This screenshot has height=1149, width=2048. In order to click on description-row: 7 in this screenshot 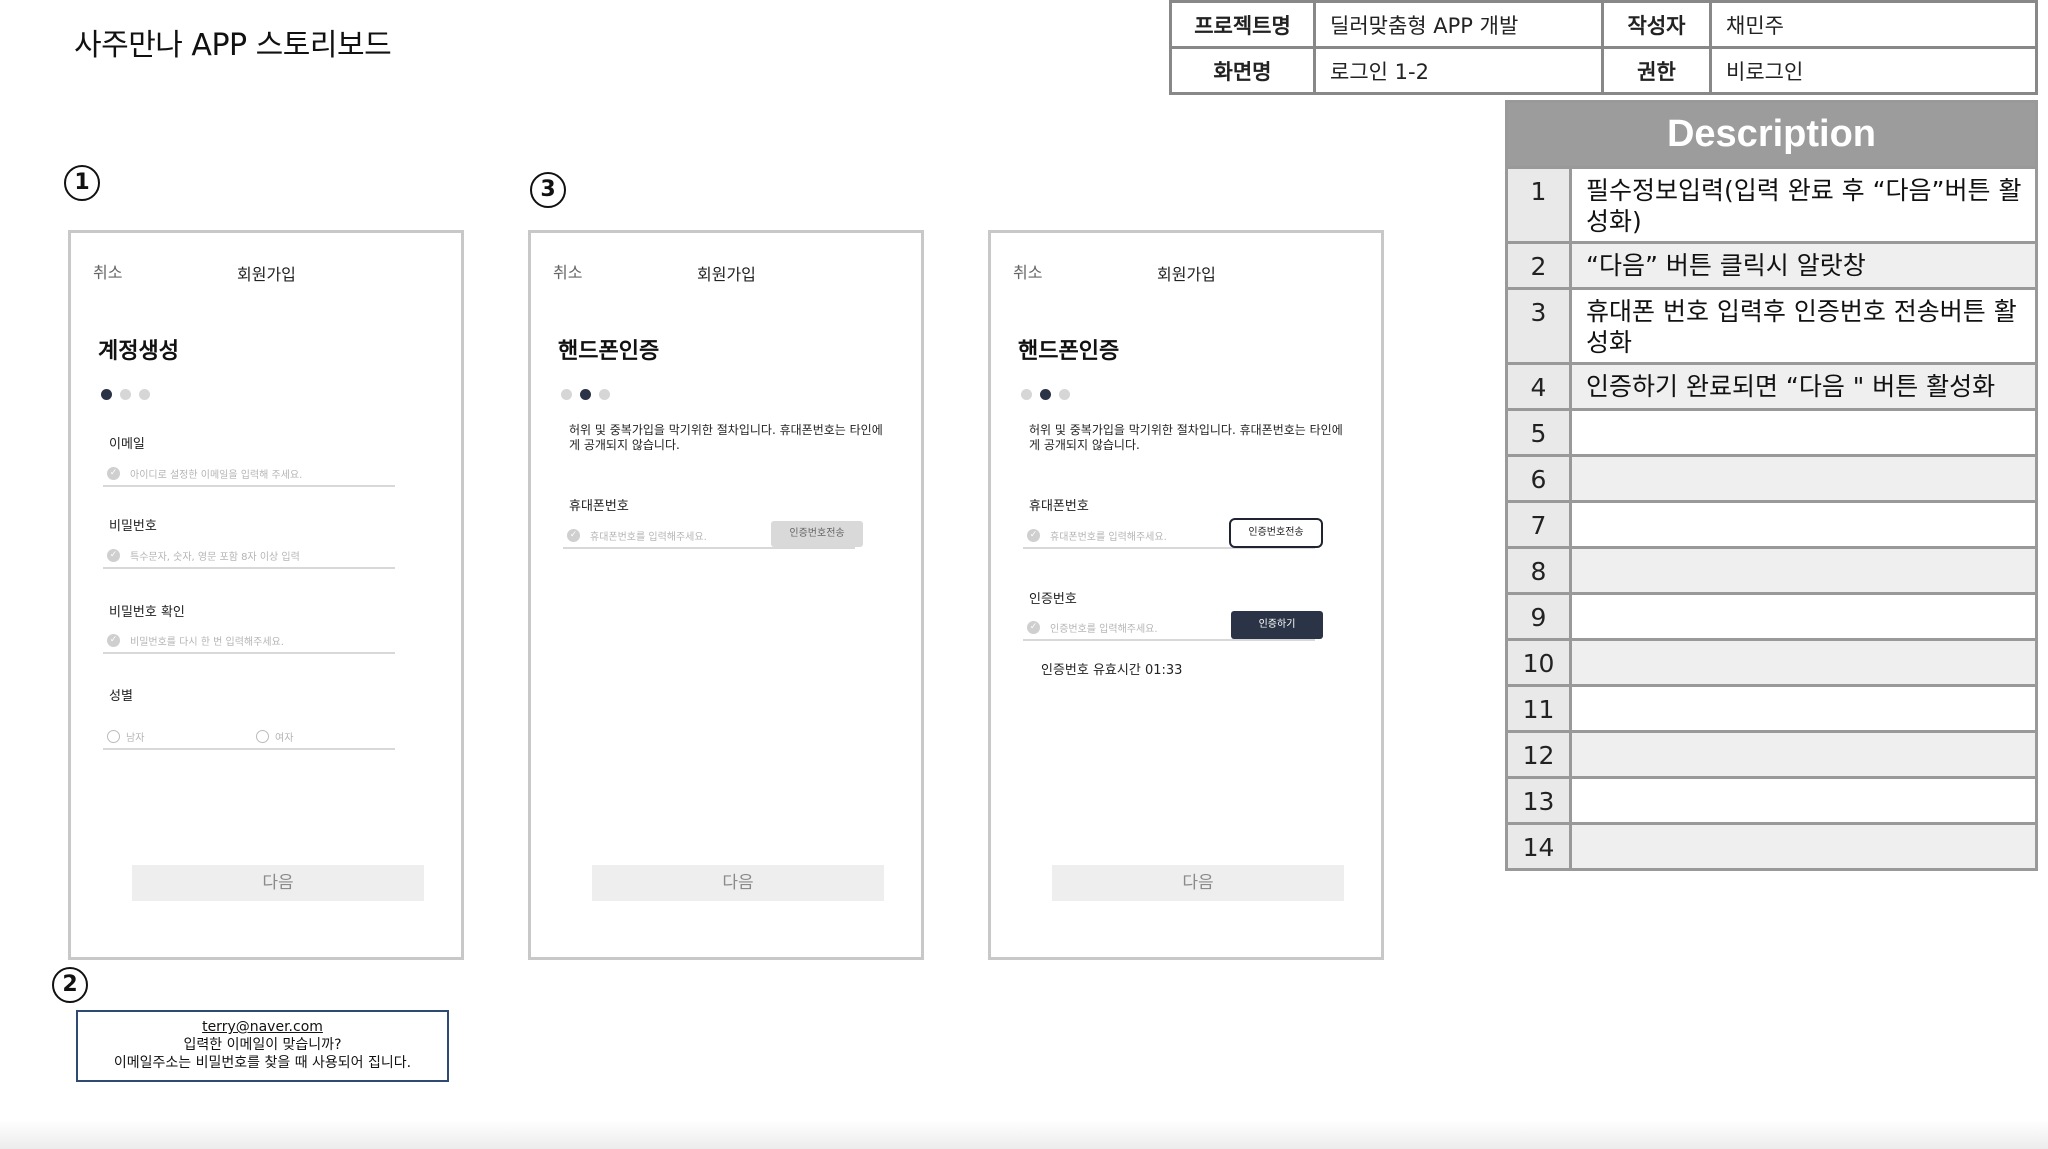, I will do `click(1771, 523)`.